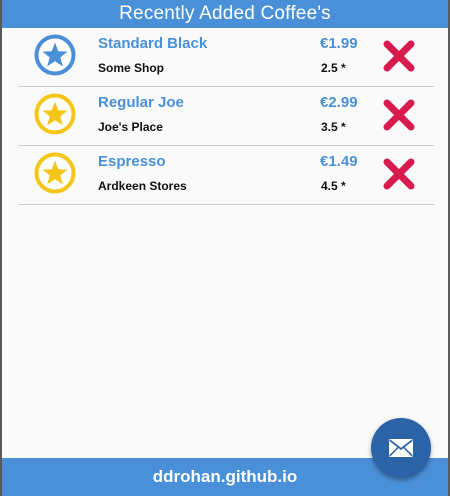 The image size is (450, 496). Describe the element at coordinates (132, 161) in the screenshot. I see `coffee-name: Espresso` at that location.